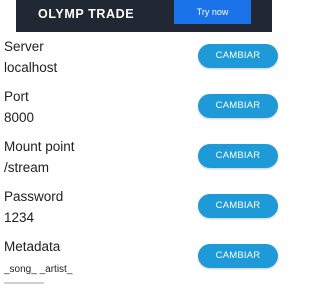  What do you see at coordinates (24, 46) in the screenshot?
I see `setting-label: Server` at bounding box center [24, 46].